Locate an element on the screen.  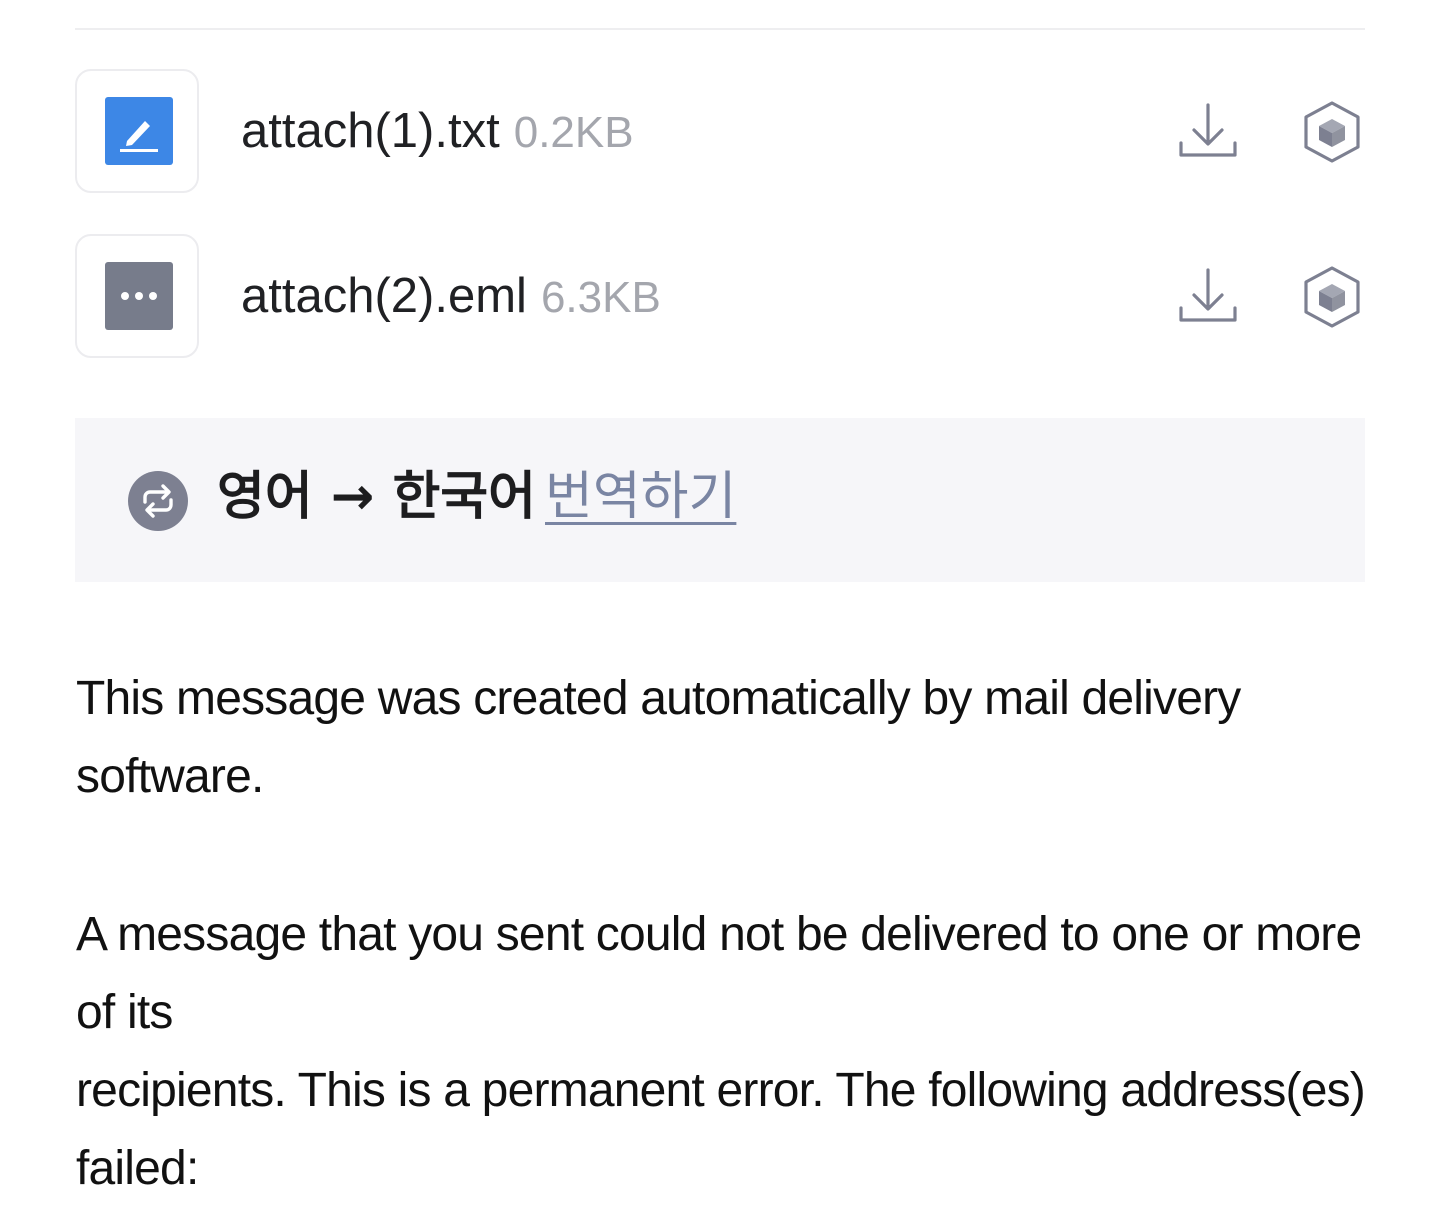
attachment-name: attach(1).txt is located at coordinates (370, 131).